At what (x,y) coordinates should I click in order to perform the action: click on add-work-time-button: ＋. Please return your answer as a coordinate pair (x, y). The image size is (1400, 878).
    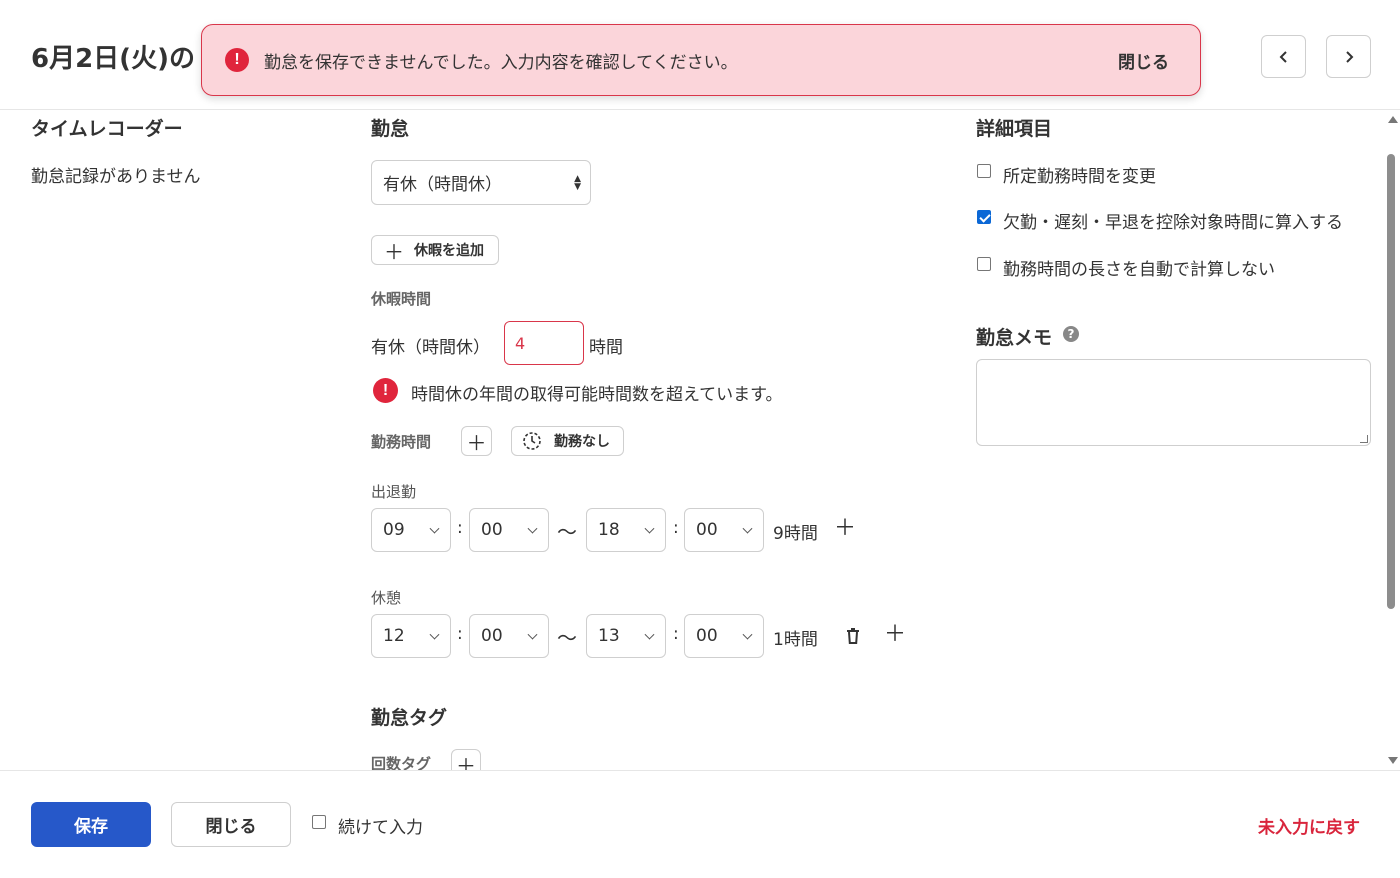
    Looking at the image, I should click on (476, 441).